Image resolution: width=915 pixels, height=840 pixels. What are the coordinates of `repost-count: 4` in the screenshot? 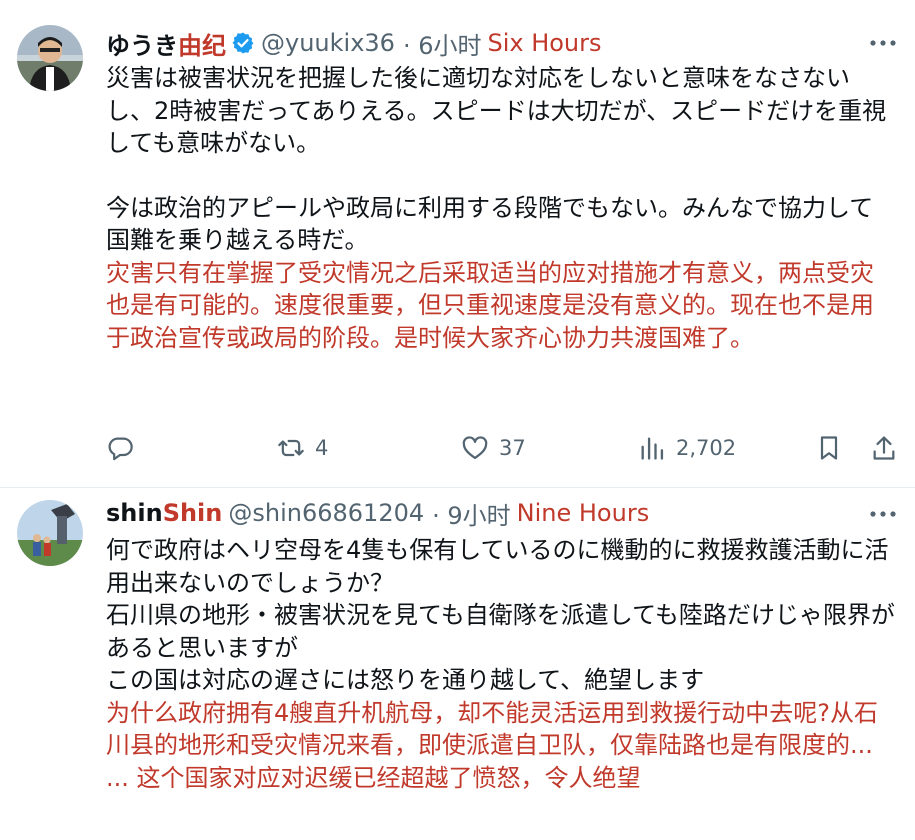 It's located at (322, 448).